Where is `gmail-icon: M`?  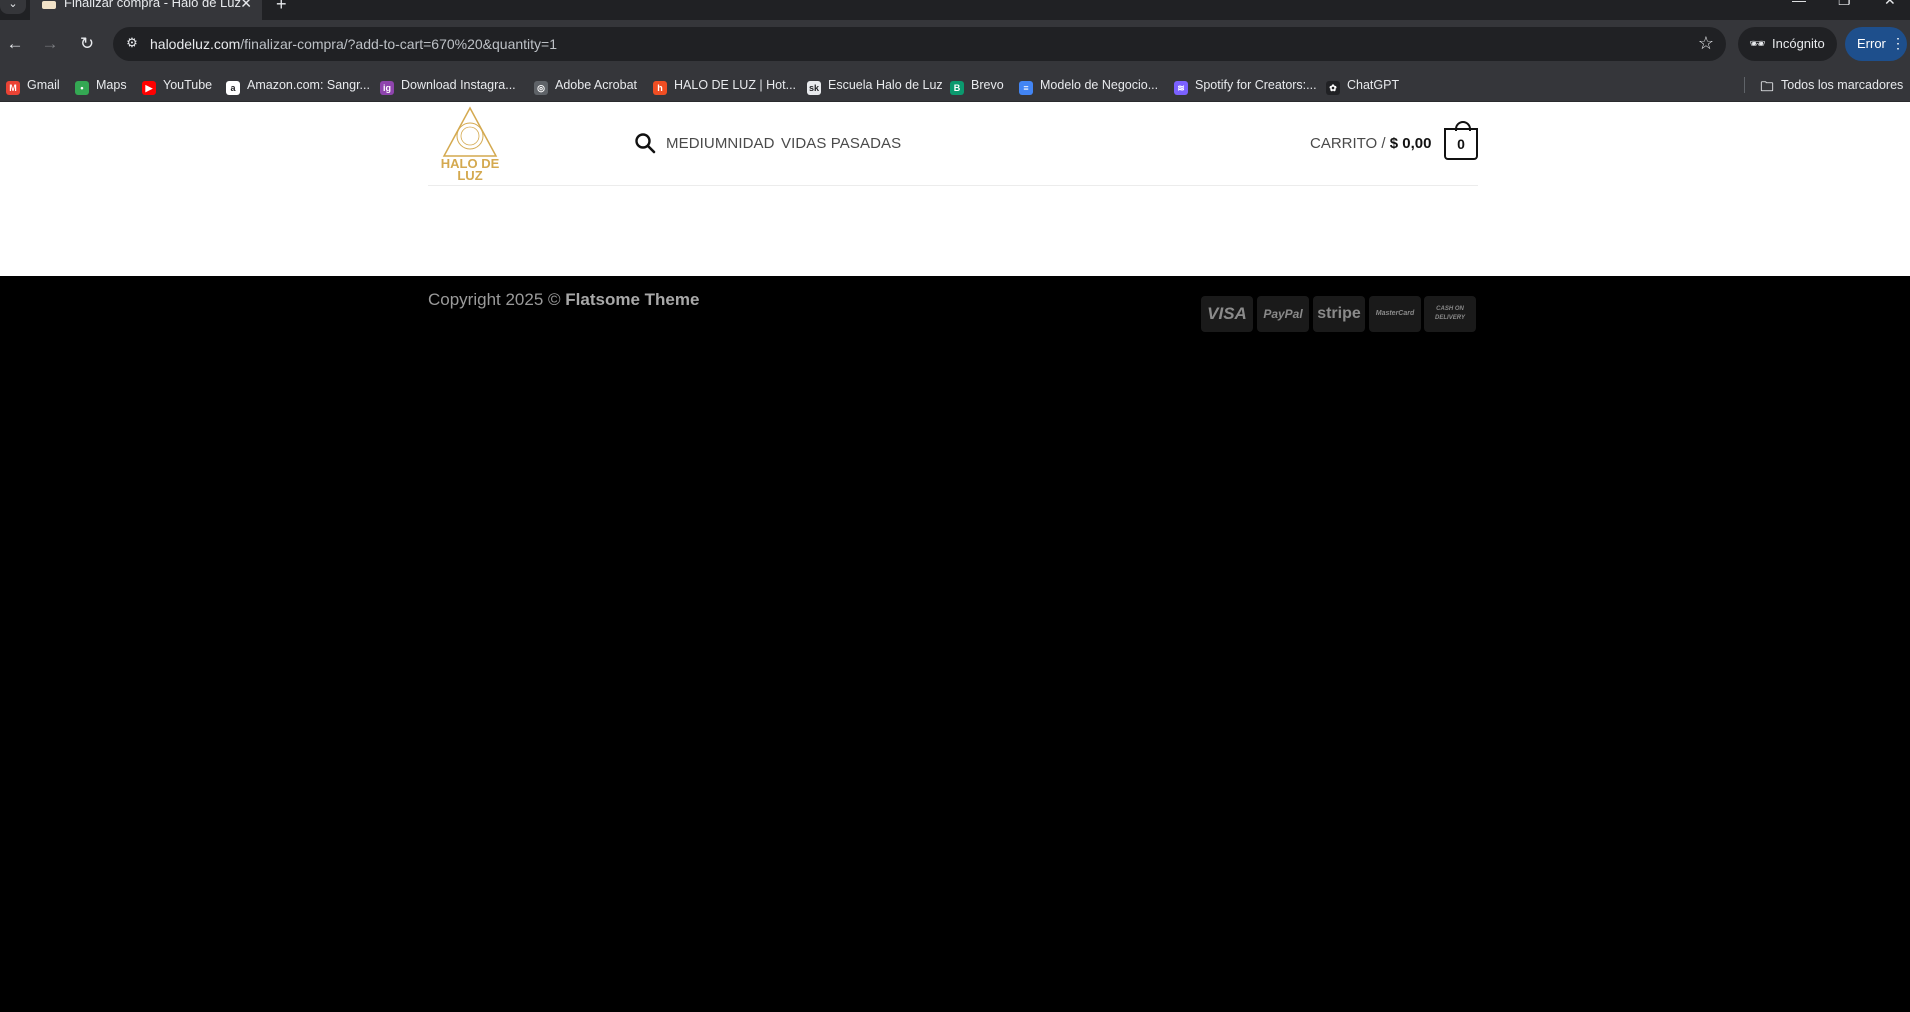
gmail-icon: M is located at coordinates (13, 88).